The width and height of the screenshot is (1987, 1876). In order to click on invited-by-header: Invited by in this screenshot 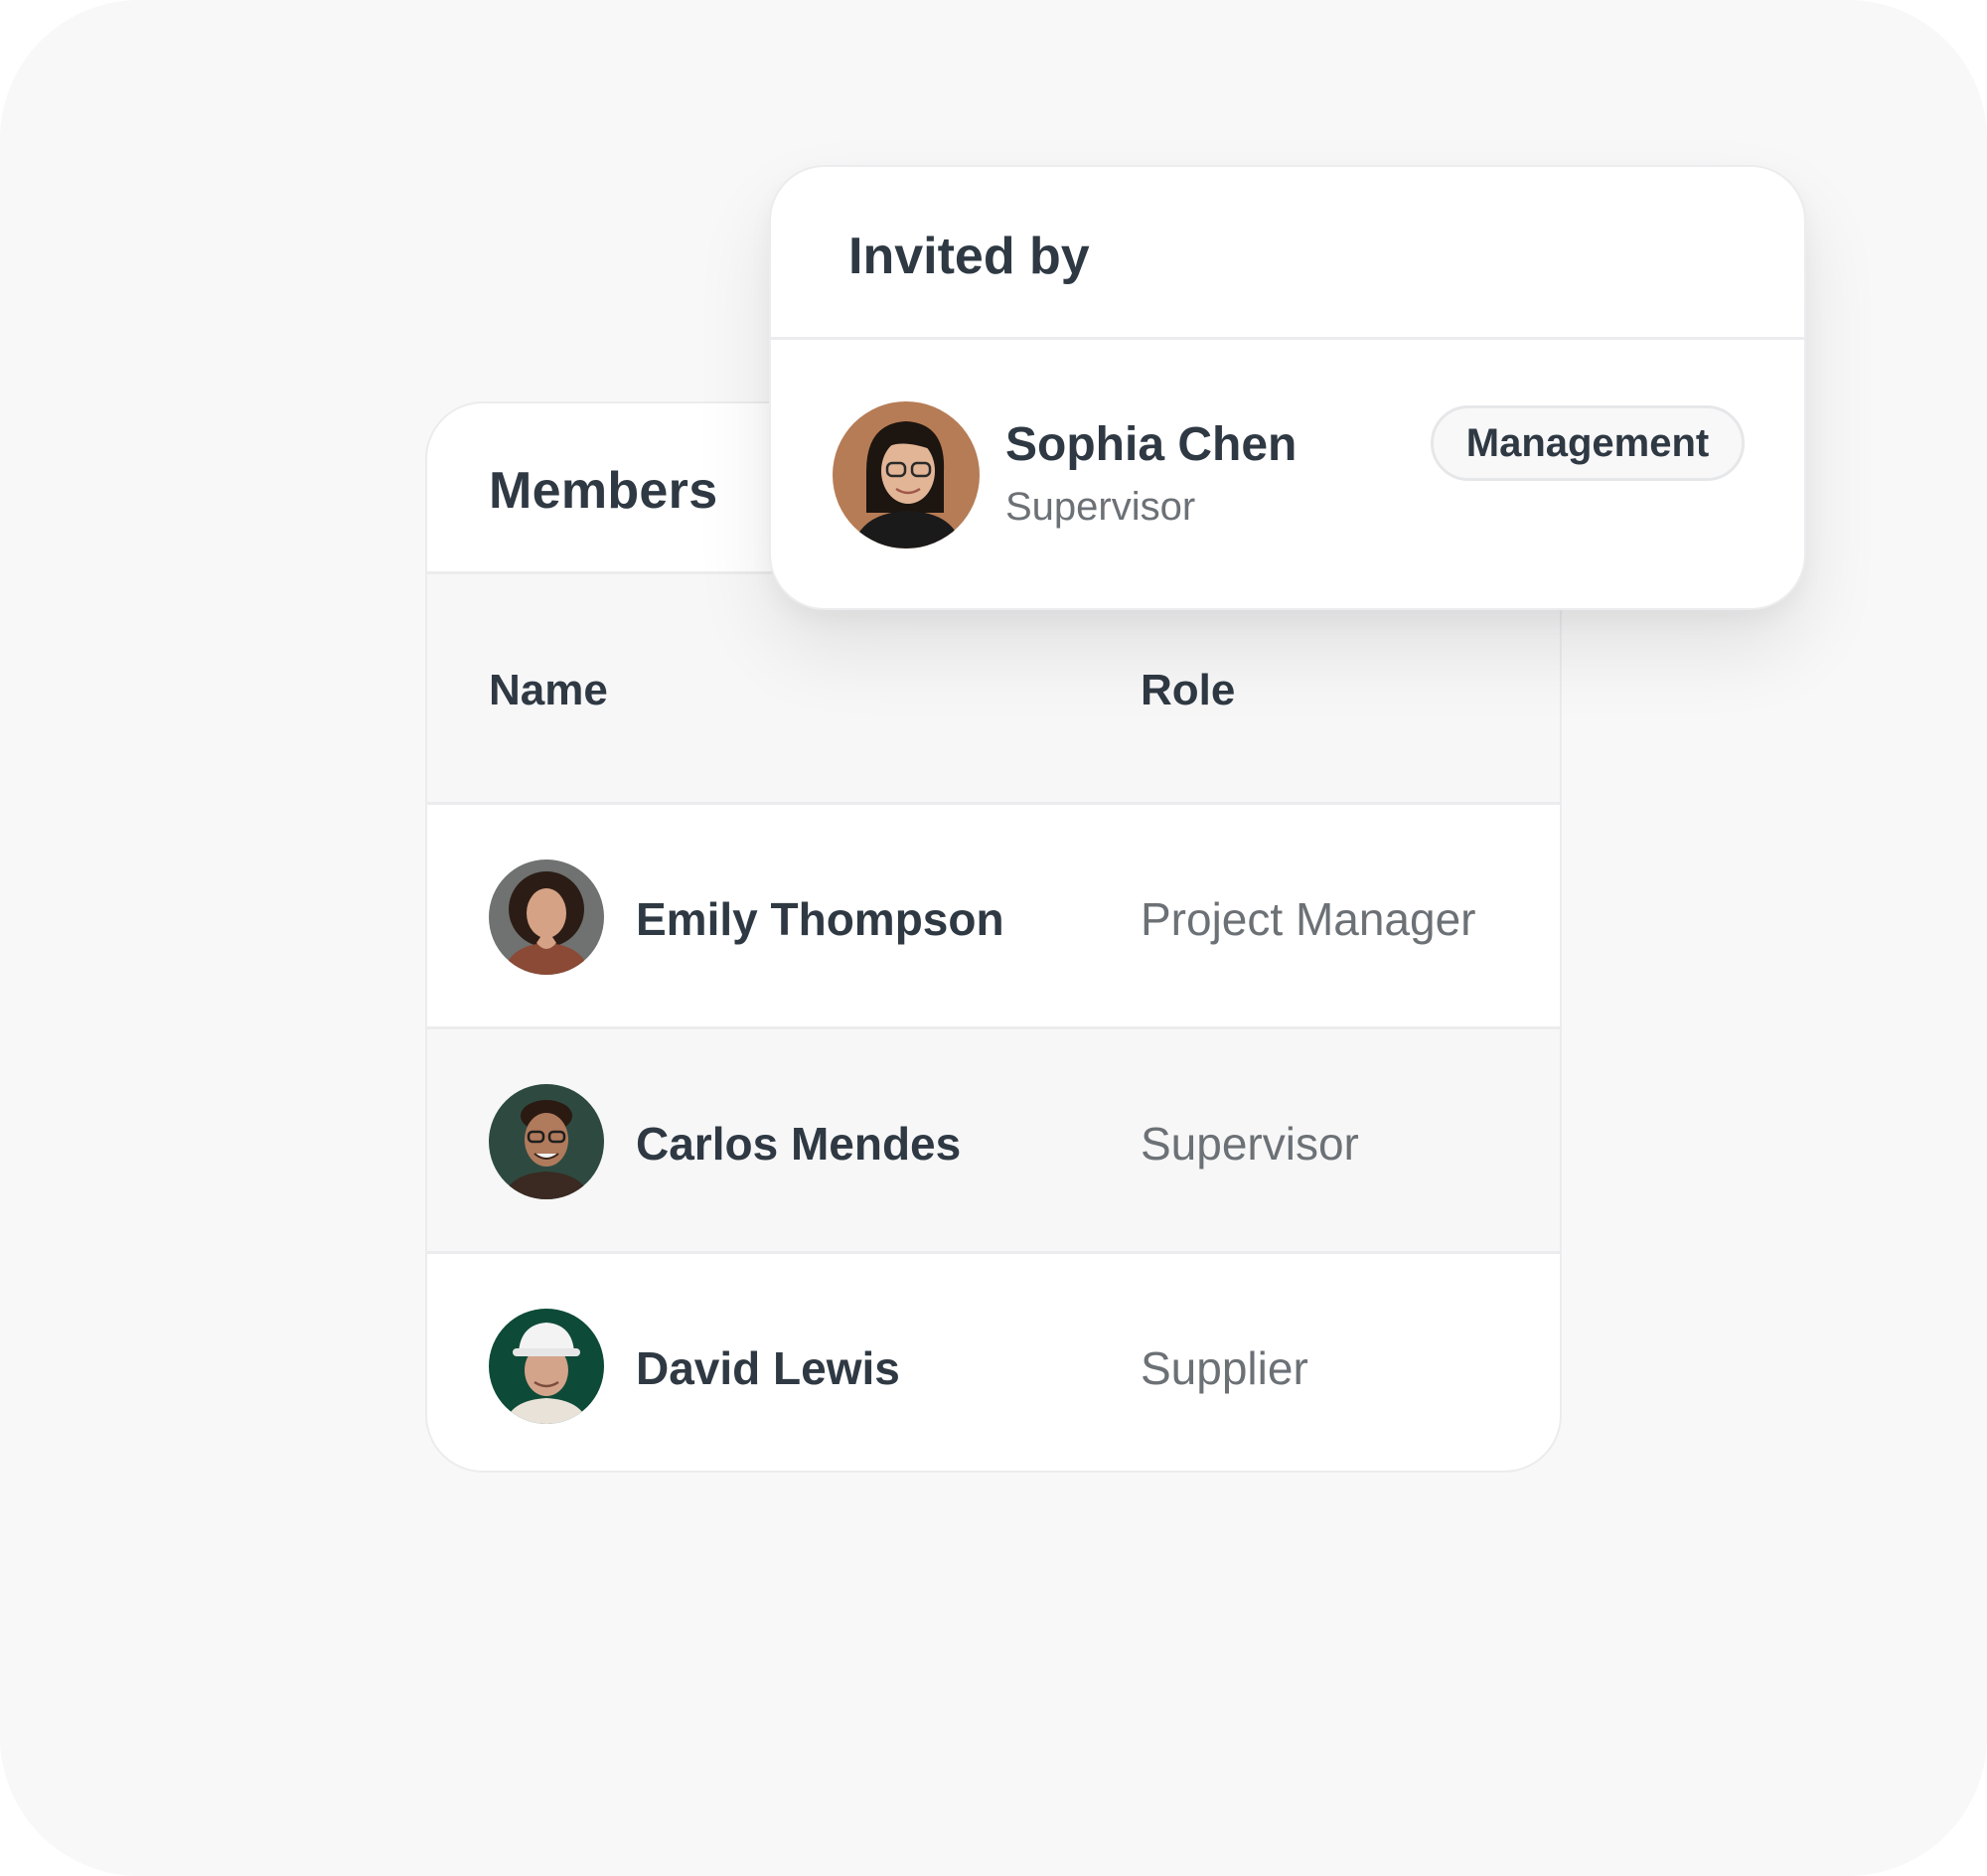, I will do `click(1287, 253)`.